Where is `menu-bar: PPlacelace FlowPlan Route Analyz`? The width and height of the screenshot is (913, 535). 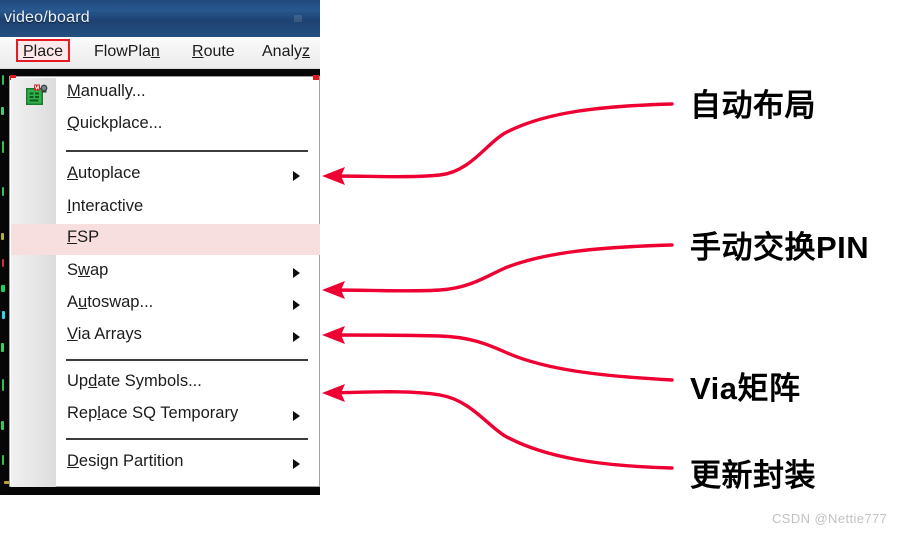 menu-bar: PPlacelace FlowPlan Route Analyz is located at coordinates (160, 53).